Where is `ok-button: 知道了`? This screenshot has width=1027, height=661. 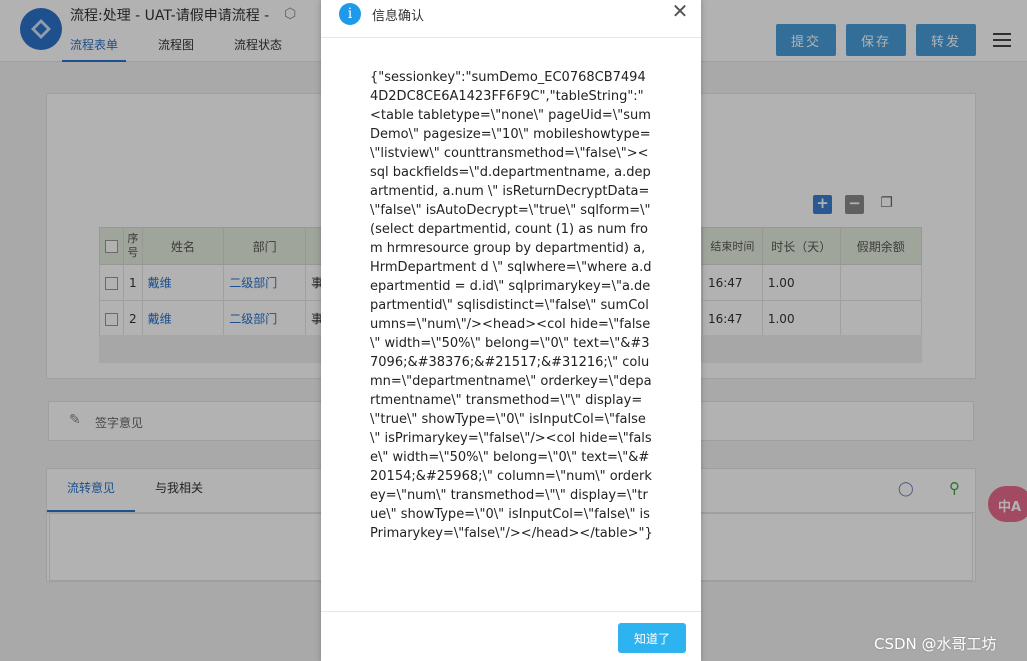
ok-button: 知道了 is located at coordinates (652, 638).